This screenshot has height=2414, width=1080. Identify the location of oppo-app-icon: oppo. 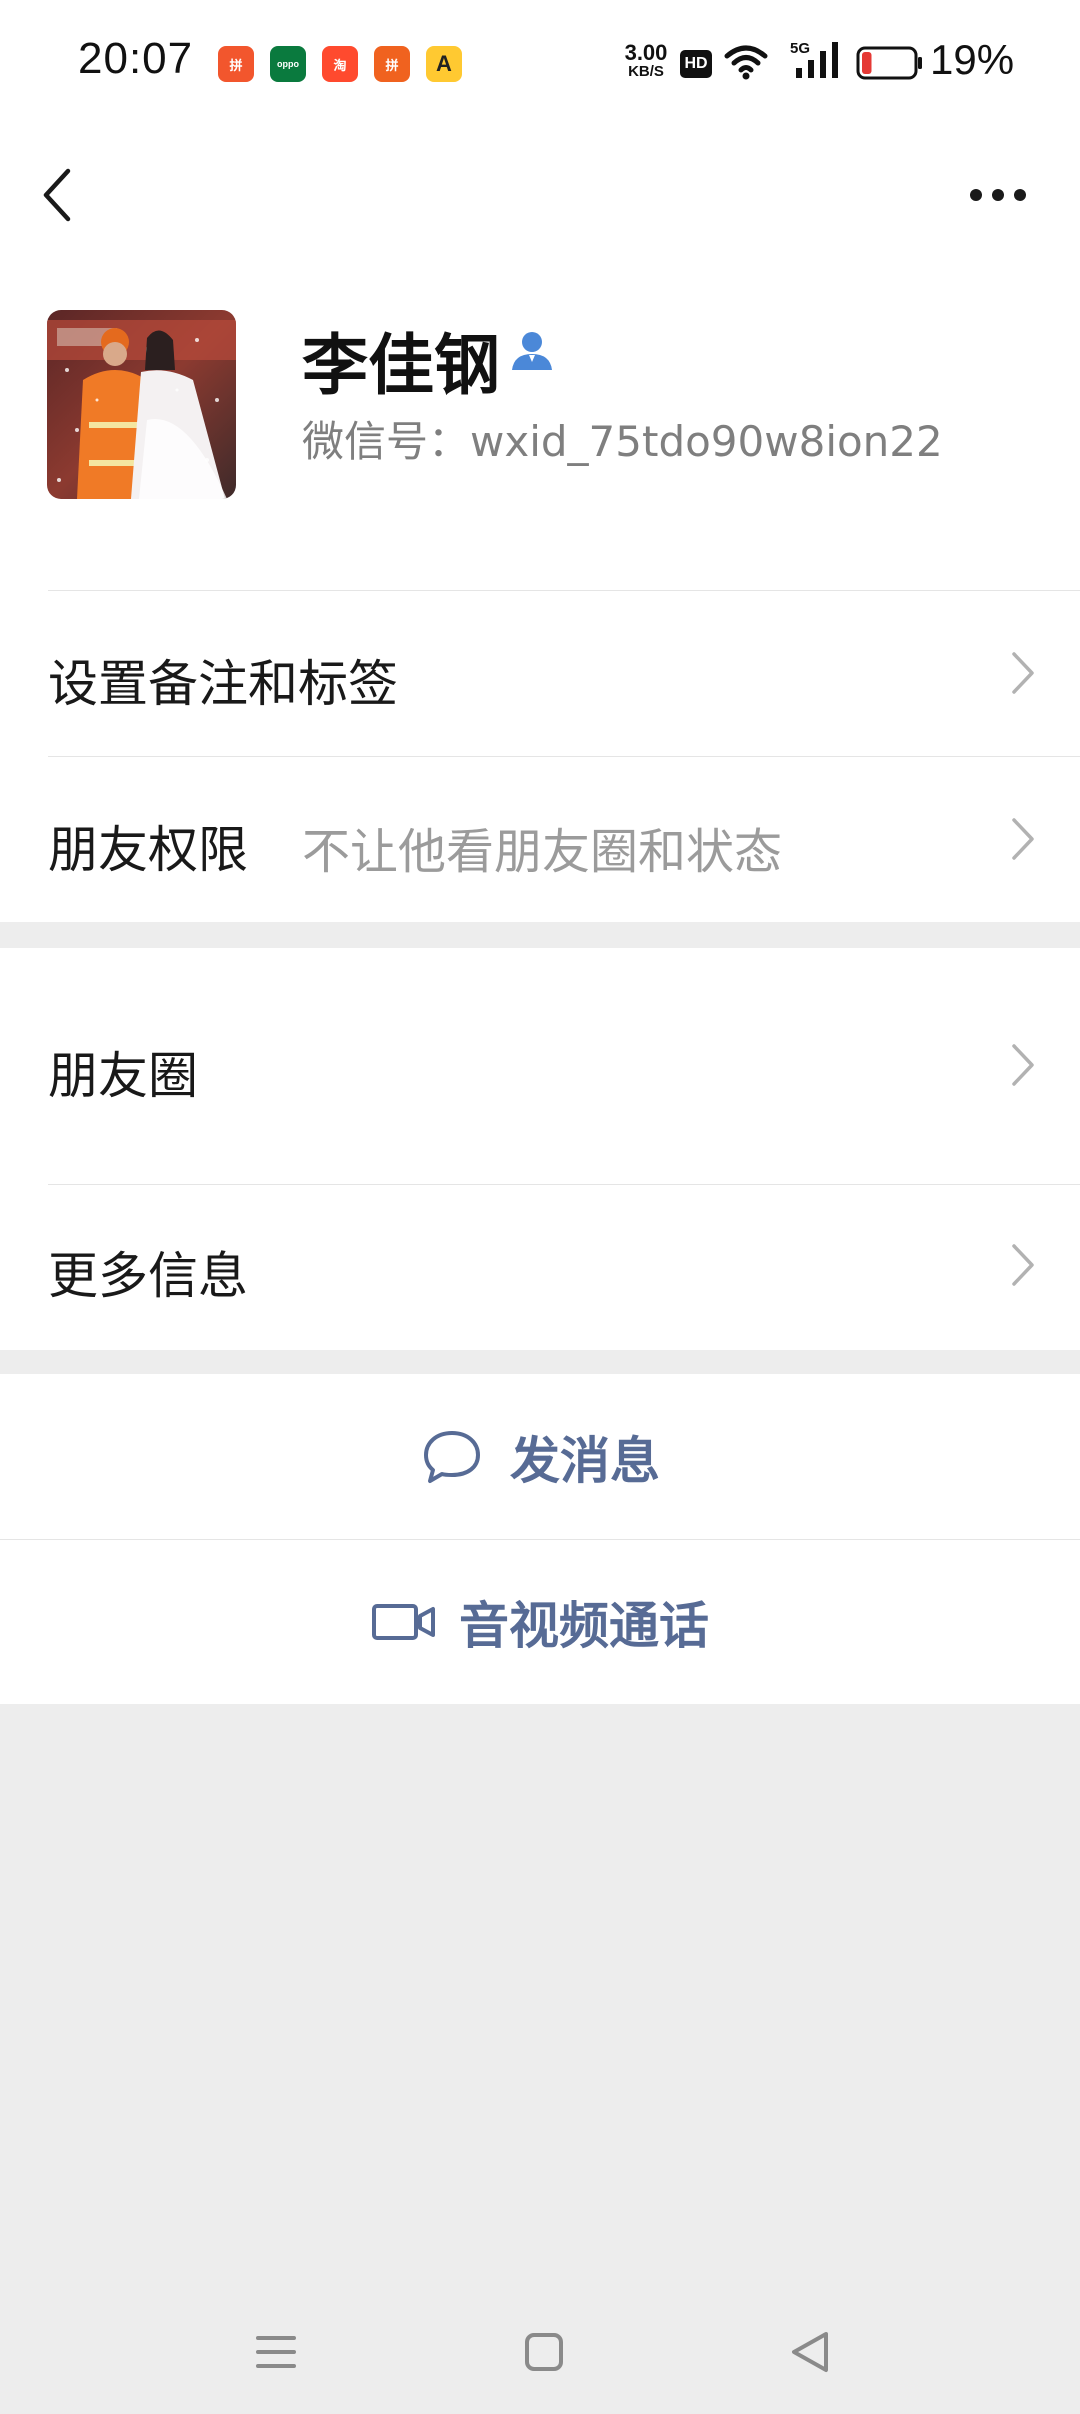
(288, 64).